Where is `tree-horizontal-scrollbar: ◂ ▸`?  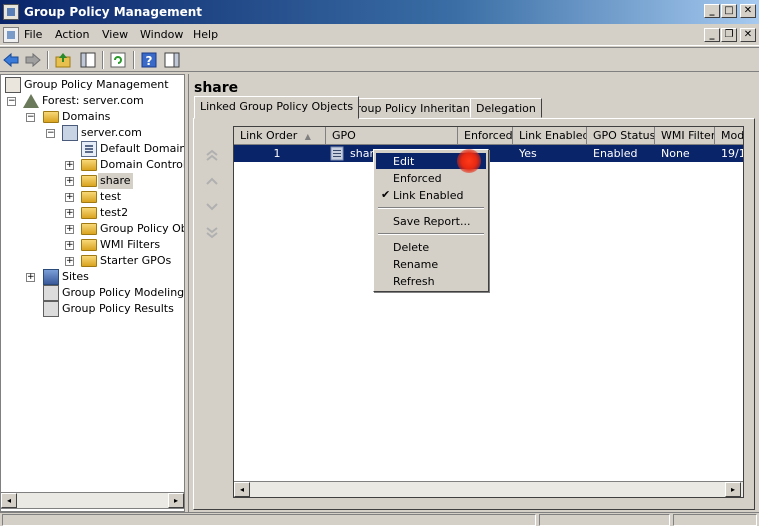 tree-horizontal-scrollbar: ◂ ▸ is located at coordinates (92, 500).